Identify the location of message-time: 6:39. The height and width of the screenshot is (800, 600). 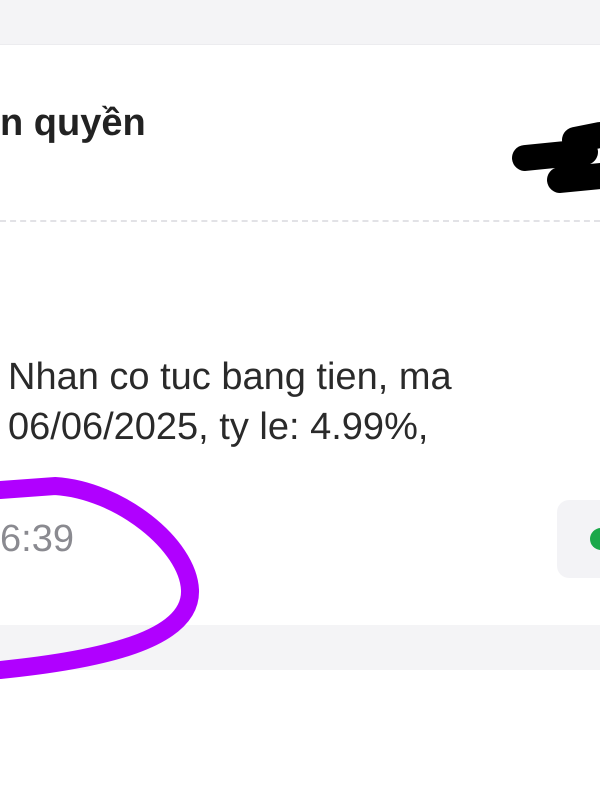
(37, 539).